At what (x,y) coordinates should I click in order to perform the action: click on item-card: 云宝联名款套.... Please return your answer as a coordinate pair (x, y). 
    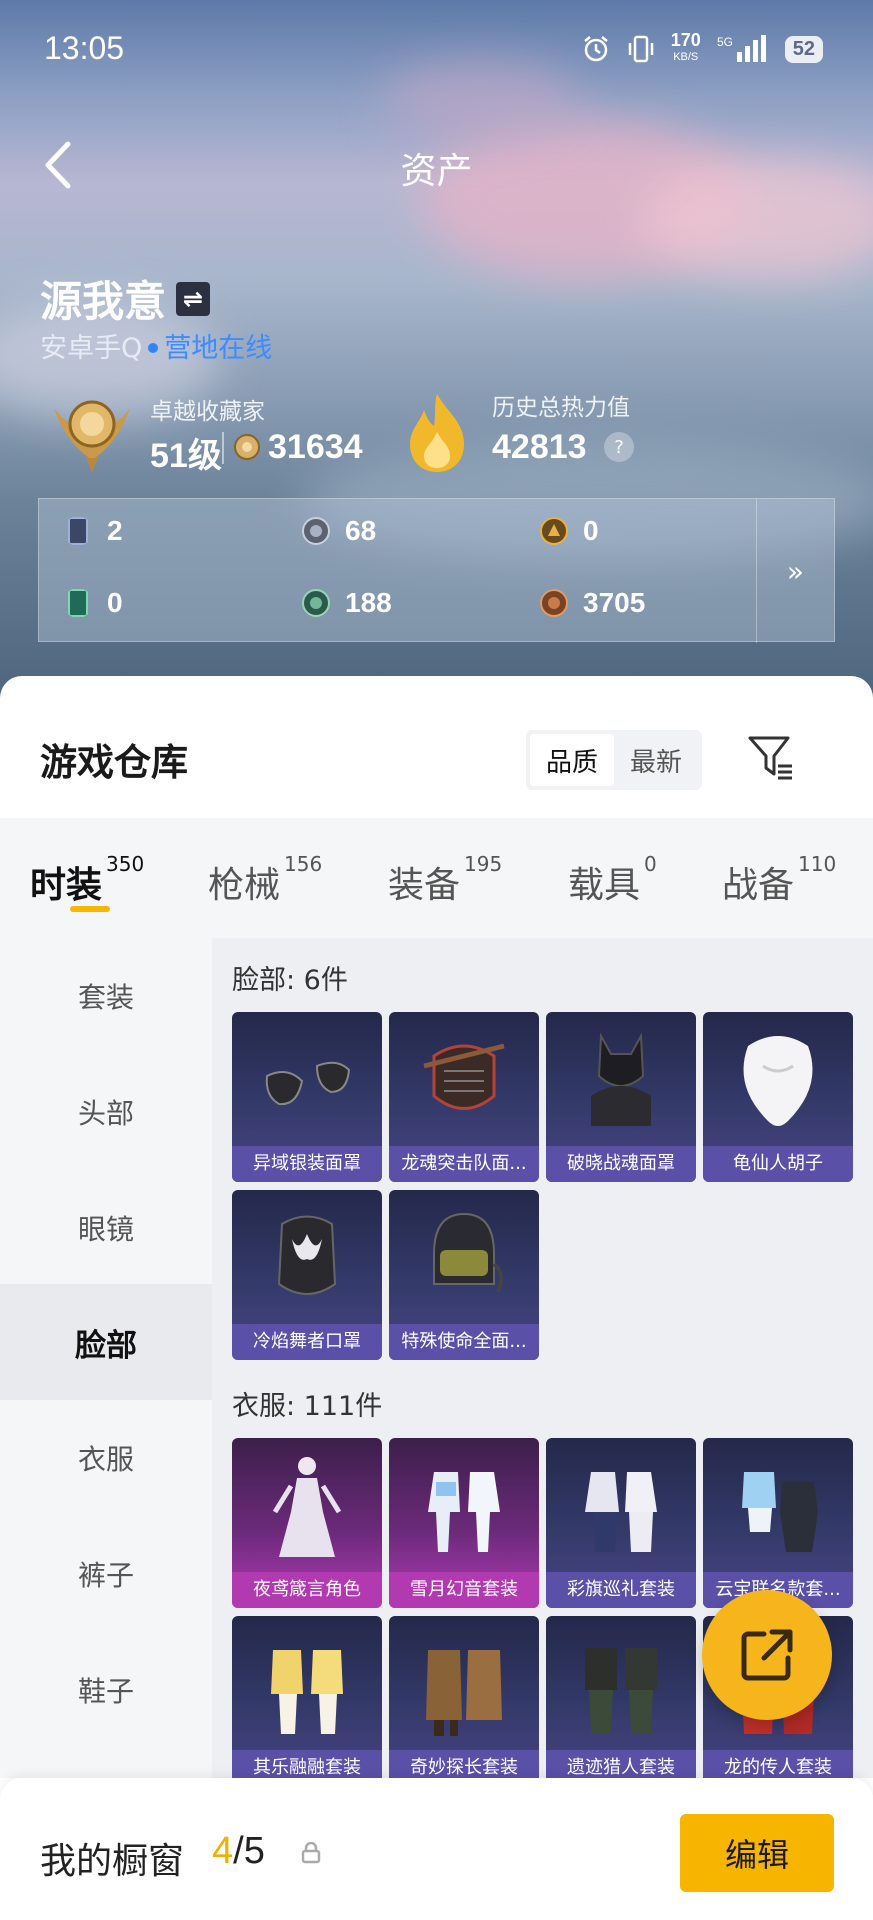
    Looking at the image, I should click on (778, 1523).